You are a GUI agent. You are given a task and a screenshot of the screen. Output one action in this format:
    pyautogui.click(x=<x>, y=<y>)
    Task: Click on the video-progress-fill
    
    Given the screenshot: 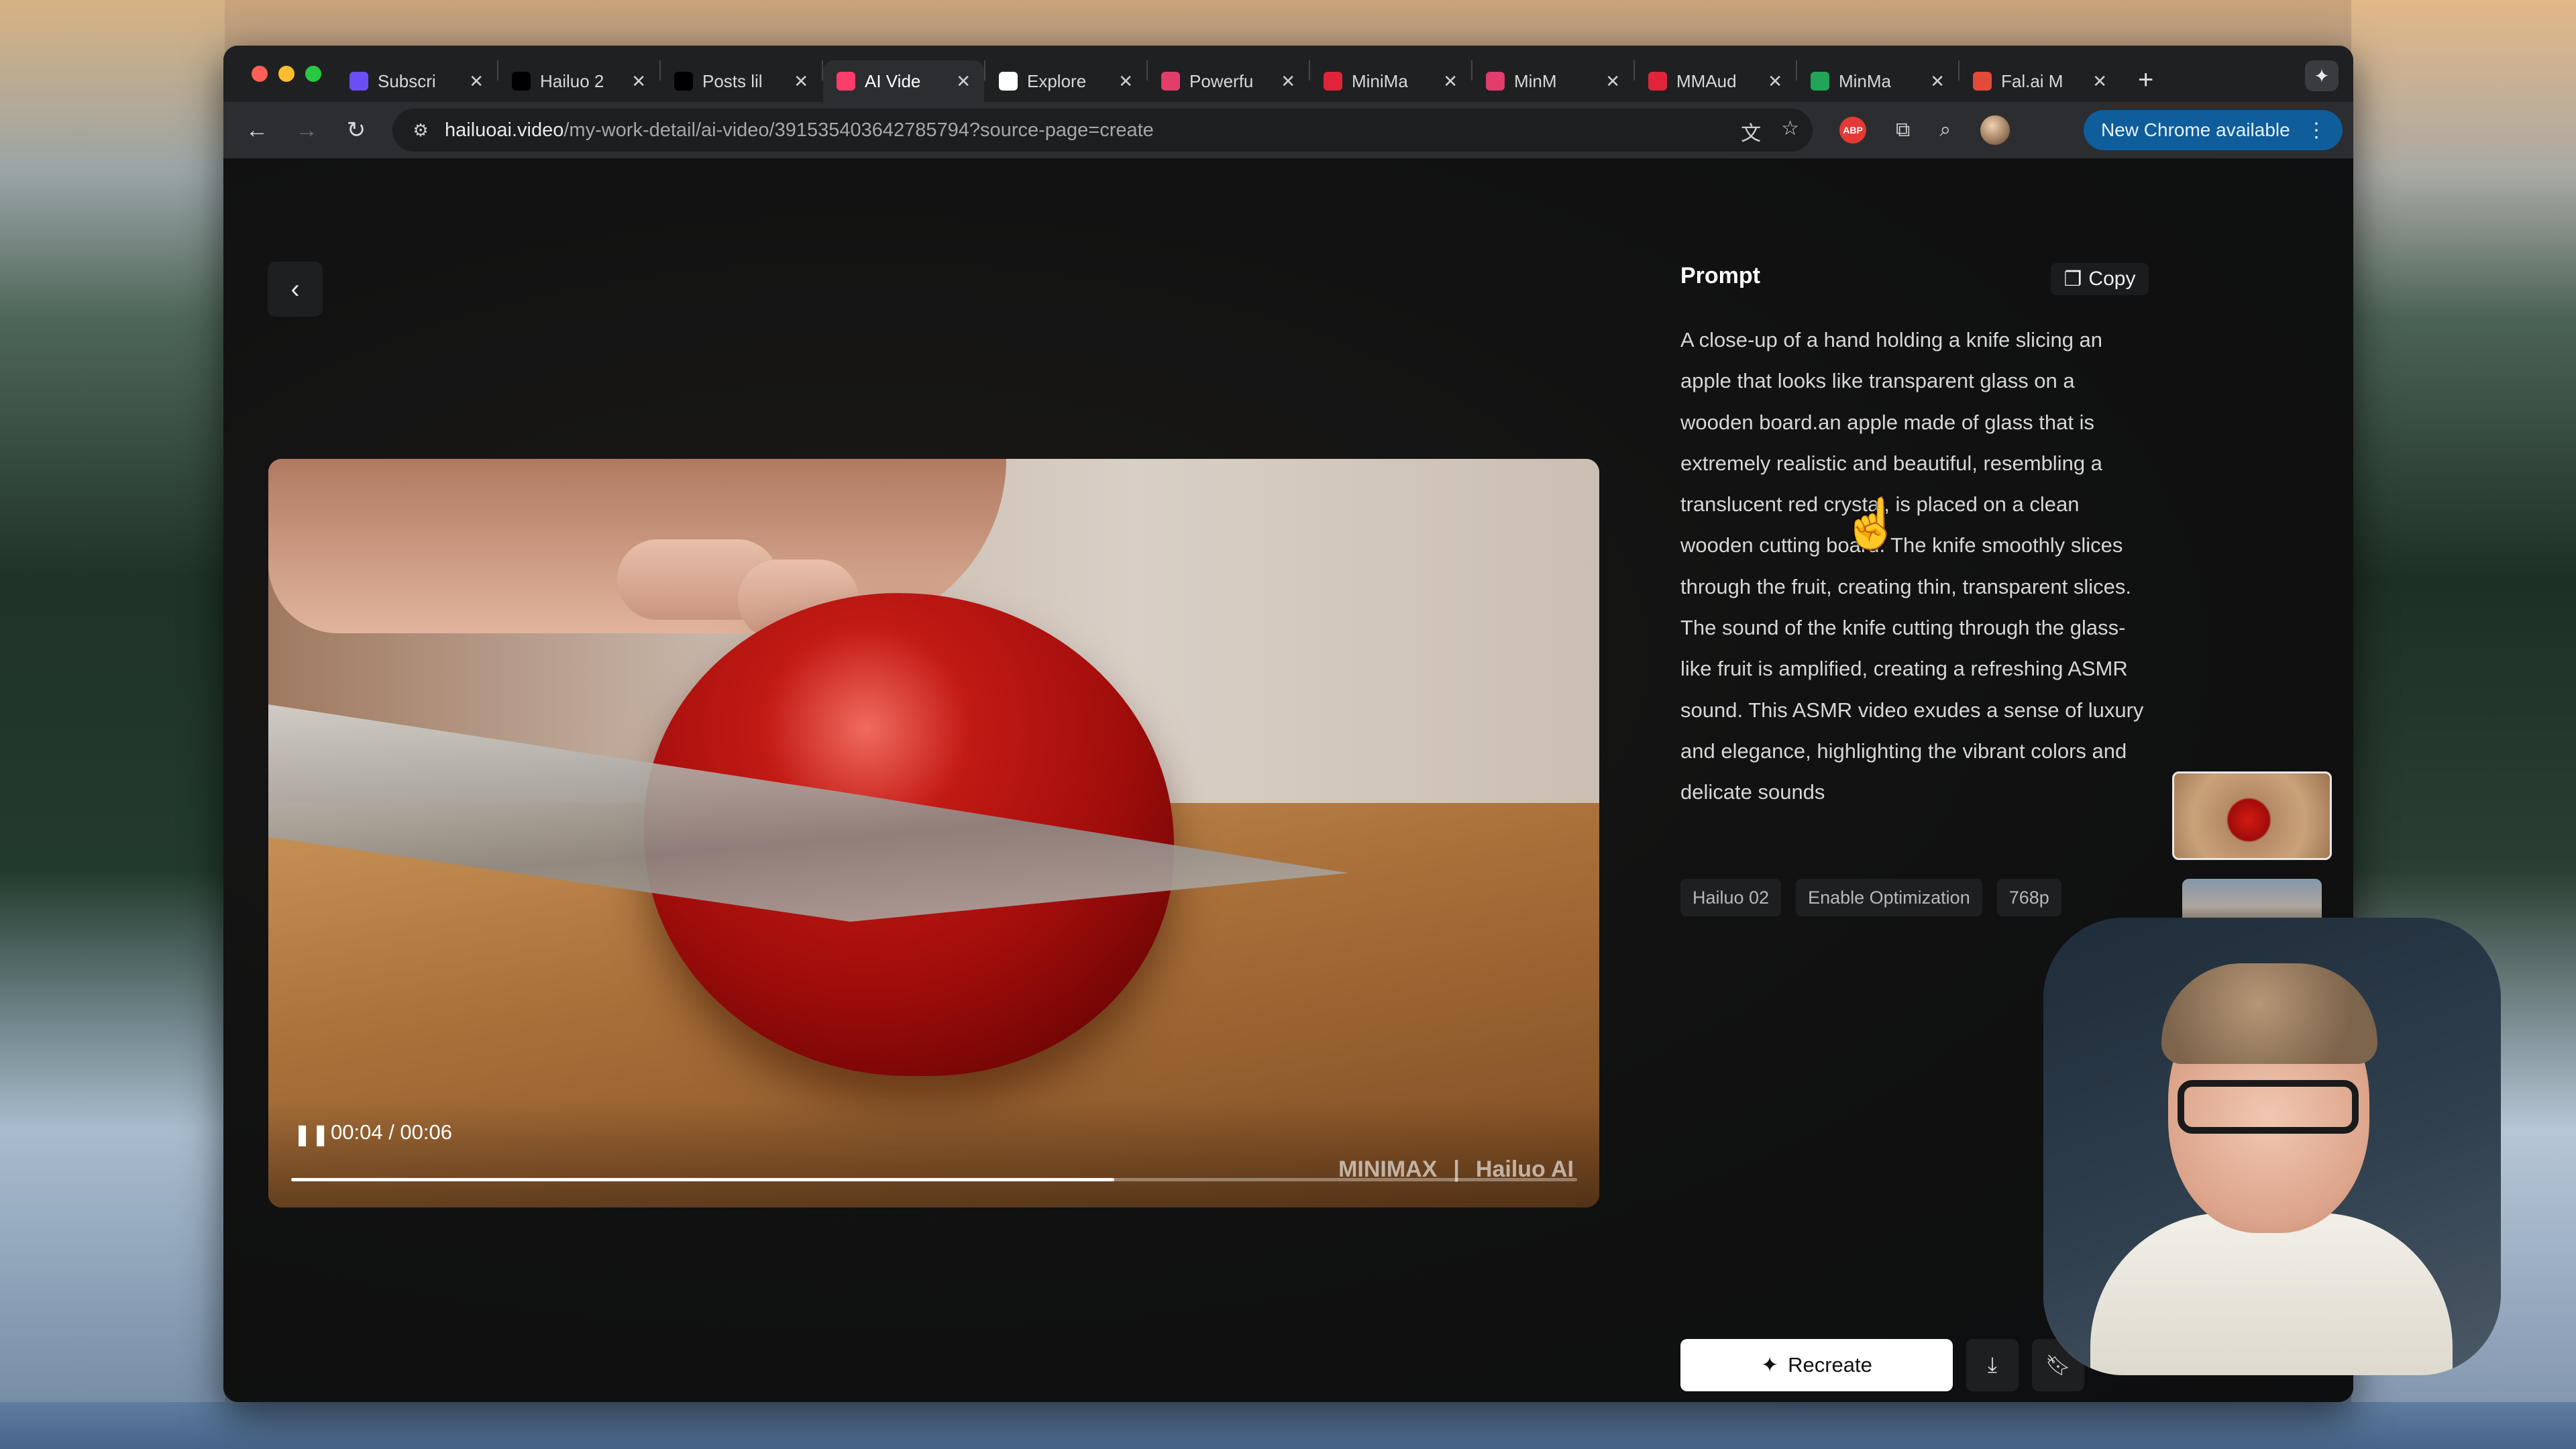 What is the action you would take?
    pyautogui.click(x=702, y=1179)
    